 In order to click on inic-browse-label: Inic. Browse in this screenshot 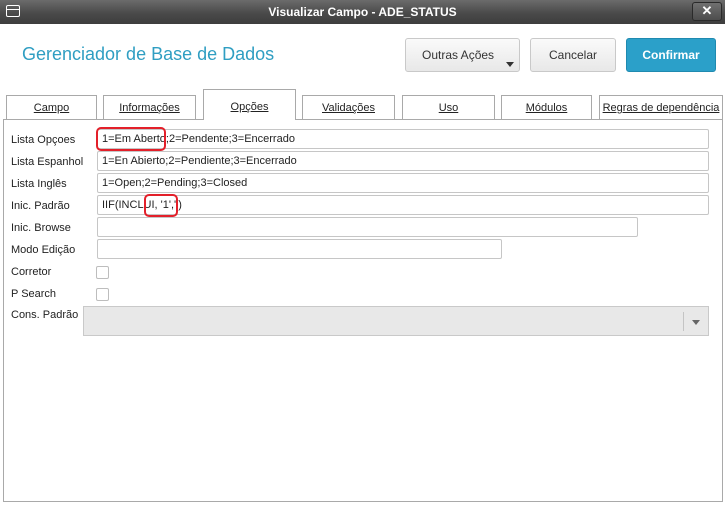, I will do `click(41, 228)`.